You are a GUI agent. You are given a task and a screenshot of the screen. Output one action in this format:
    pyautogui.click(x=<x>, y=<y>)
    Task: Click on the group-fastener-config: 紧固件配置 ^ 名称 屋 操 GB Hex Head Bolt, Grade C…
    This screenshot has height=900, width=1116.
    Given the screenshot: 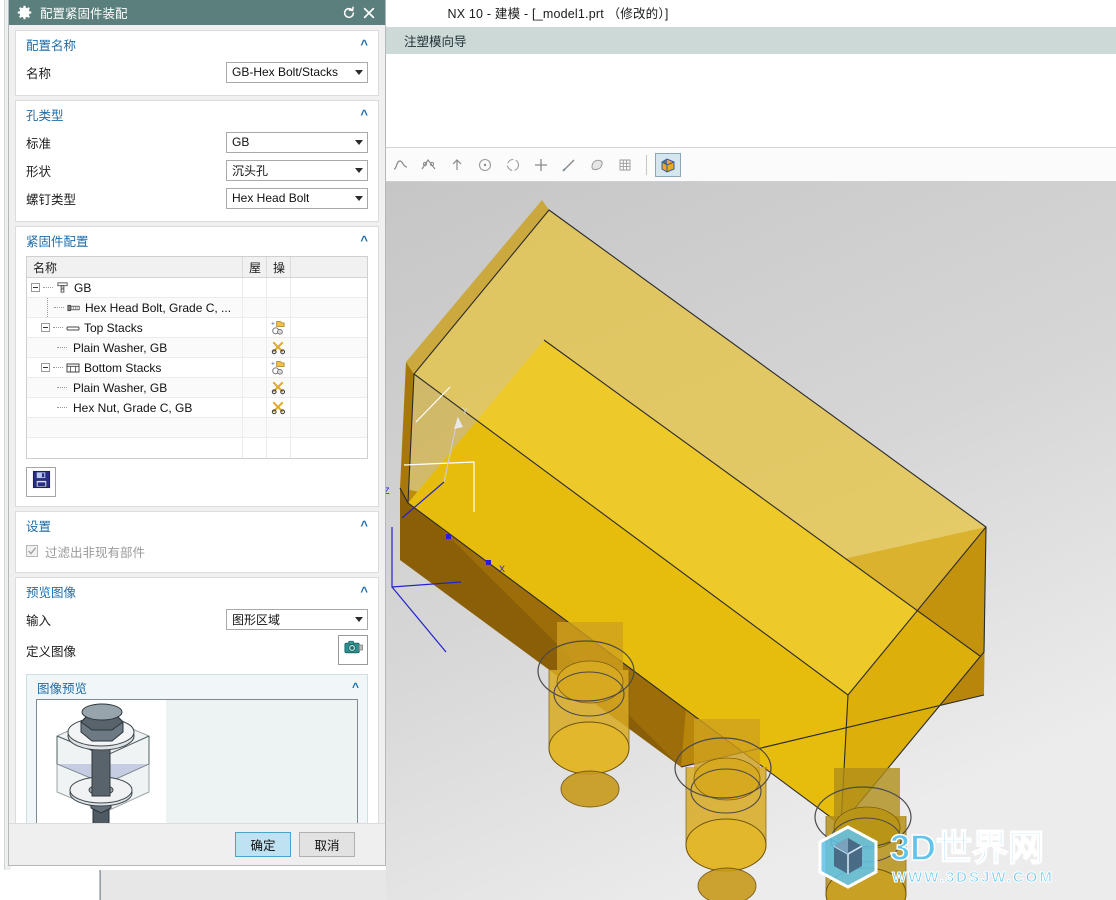 What is the action you would take?
    pyautogui.click(x=197, y=366)
    